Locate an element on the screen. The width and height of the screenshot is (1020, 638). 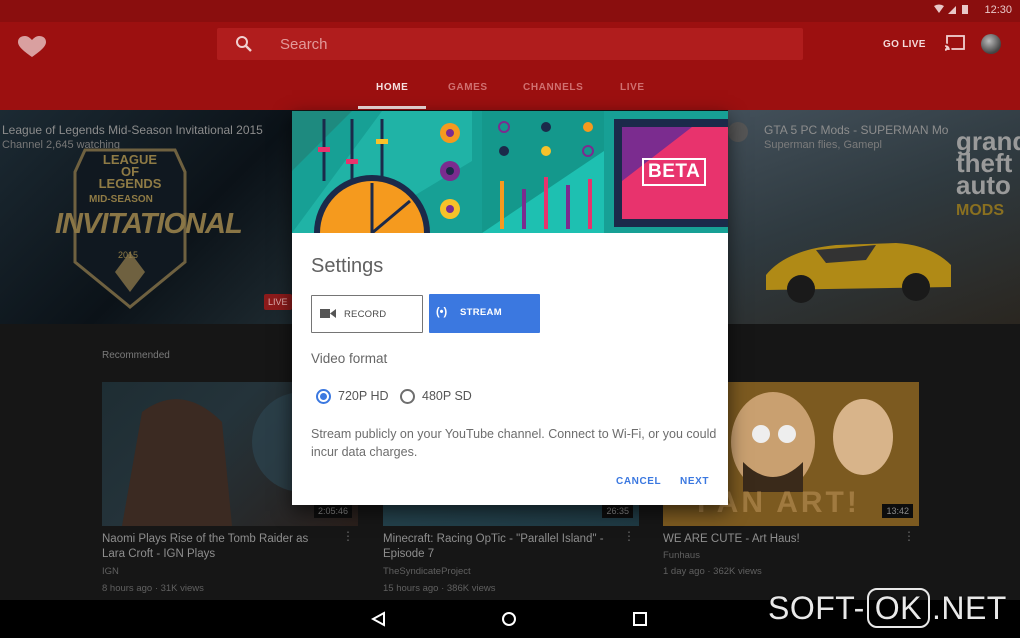
watermark-left: SOFT- is located at coordinates (816, 608).